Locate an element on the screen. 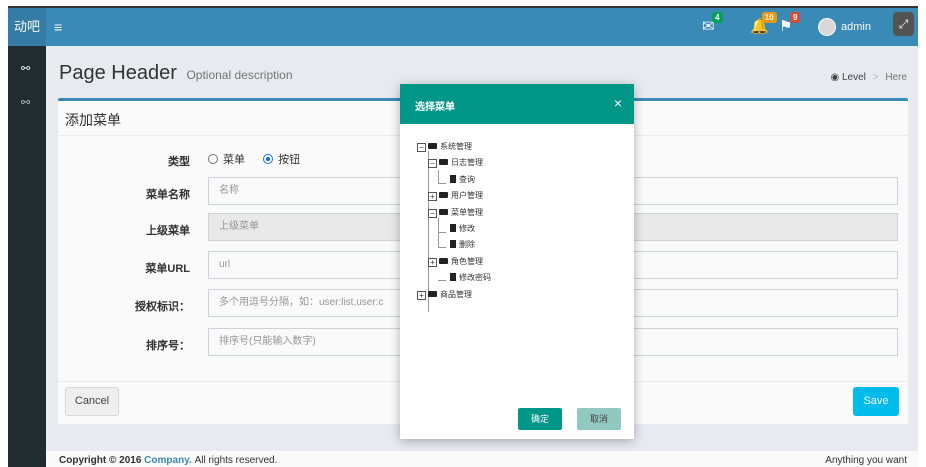 This screenshot has height=467, width=926. tree-node-label: 修改 is located at coordinates (467, 228).